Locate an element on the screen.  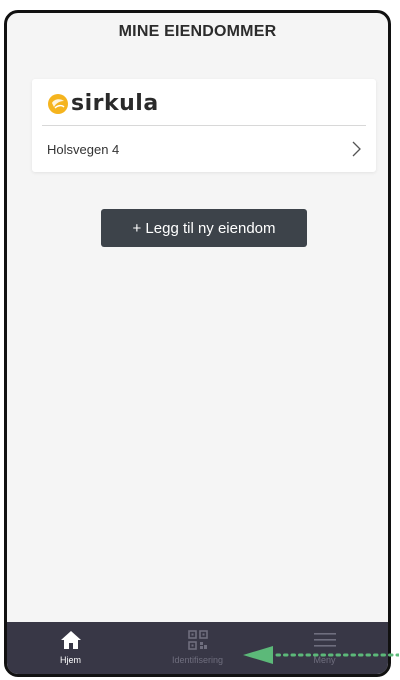
property-card: sirkula Holsvegen 4 is located at coordinates (204, 125).